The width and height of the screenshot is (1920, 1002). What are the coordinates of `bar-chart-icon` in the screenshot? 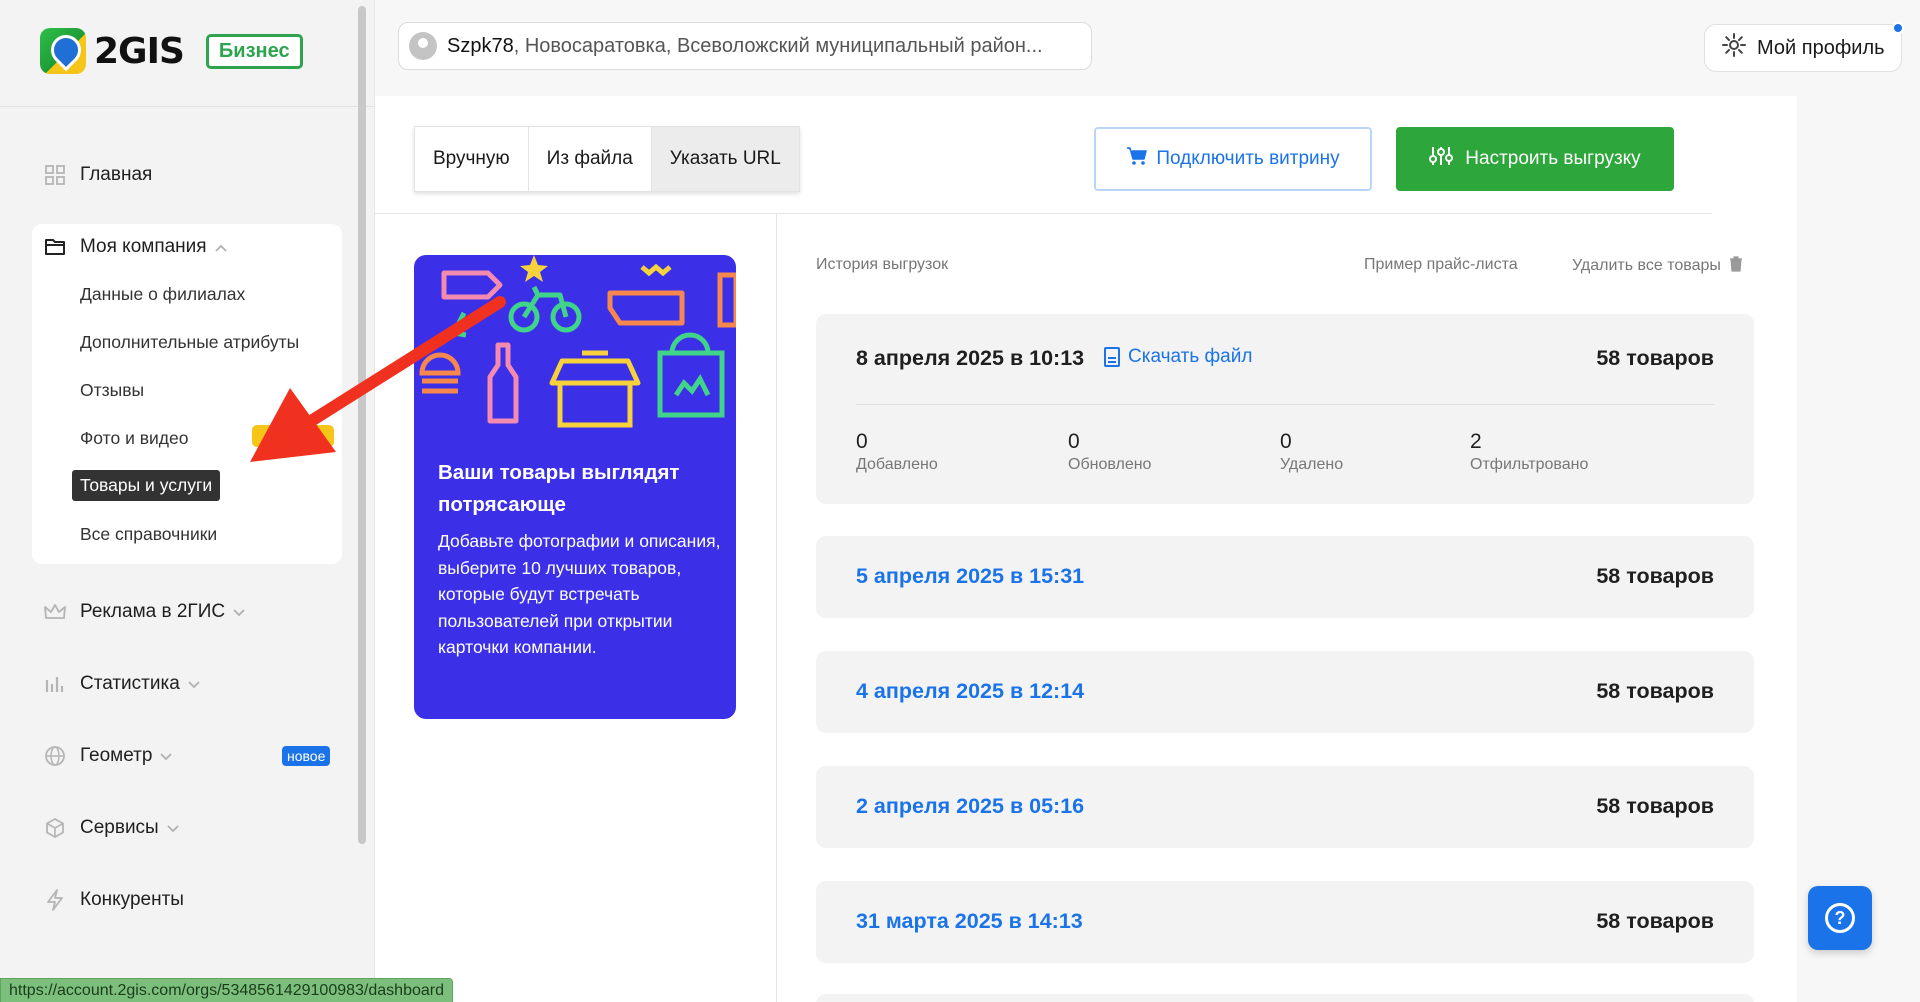 It's located at (55, 684).